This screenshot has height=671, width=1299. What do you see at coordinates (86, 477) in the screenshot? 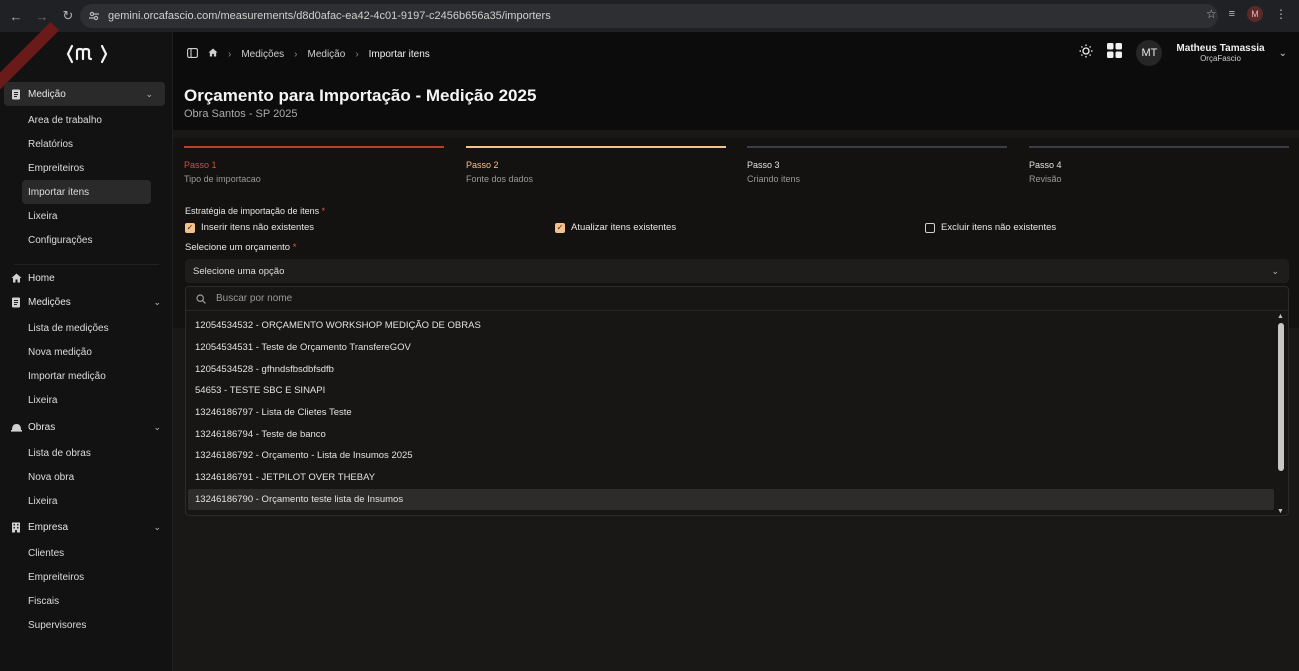
I see `sidebar-item-nova-obra: Nova obra` at bounding box center [86, 477].